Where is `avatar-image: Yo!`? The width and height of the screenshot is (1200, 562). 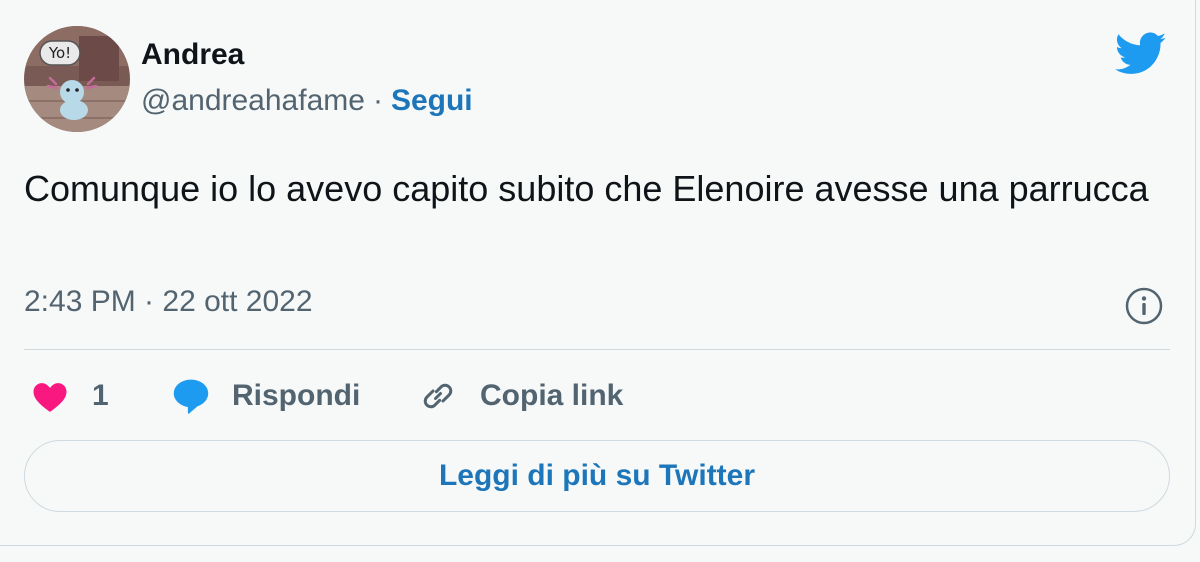
avatar-image: Yo! is located at coordinates (77, 79).